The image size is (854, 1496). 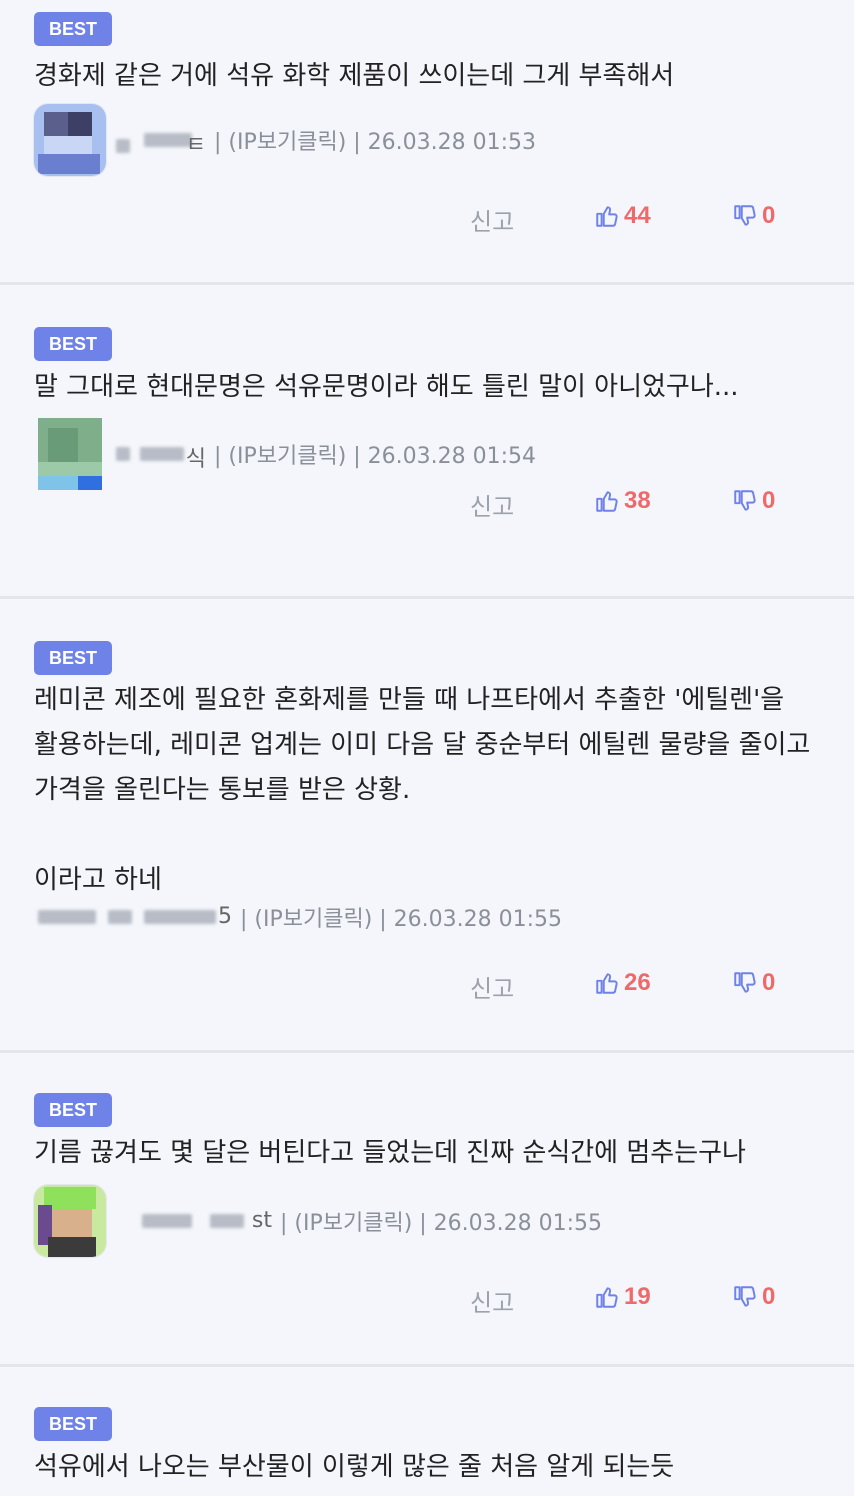 What do you see at coordinates (354, 76) in the screenshot?
I see `comment-text: 경화제 같은 거에 석유 화학 제품이 쓰이는데 그게 부족해서` at bounding box center [354, 76].